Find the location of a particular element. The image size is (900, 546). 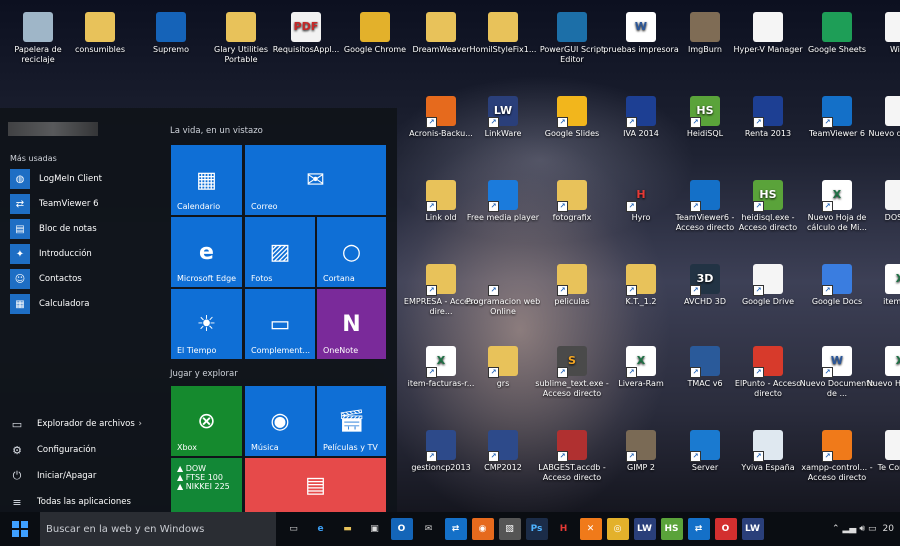

power-icon: ⏻ is located at coordinates (17, 475).